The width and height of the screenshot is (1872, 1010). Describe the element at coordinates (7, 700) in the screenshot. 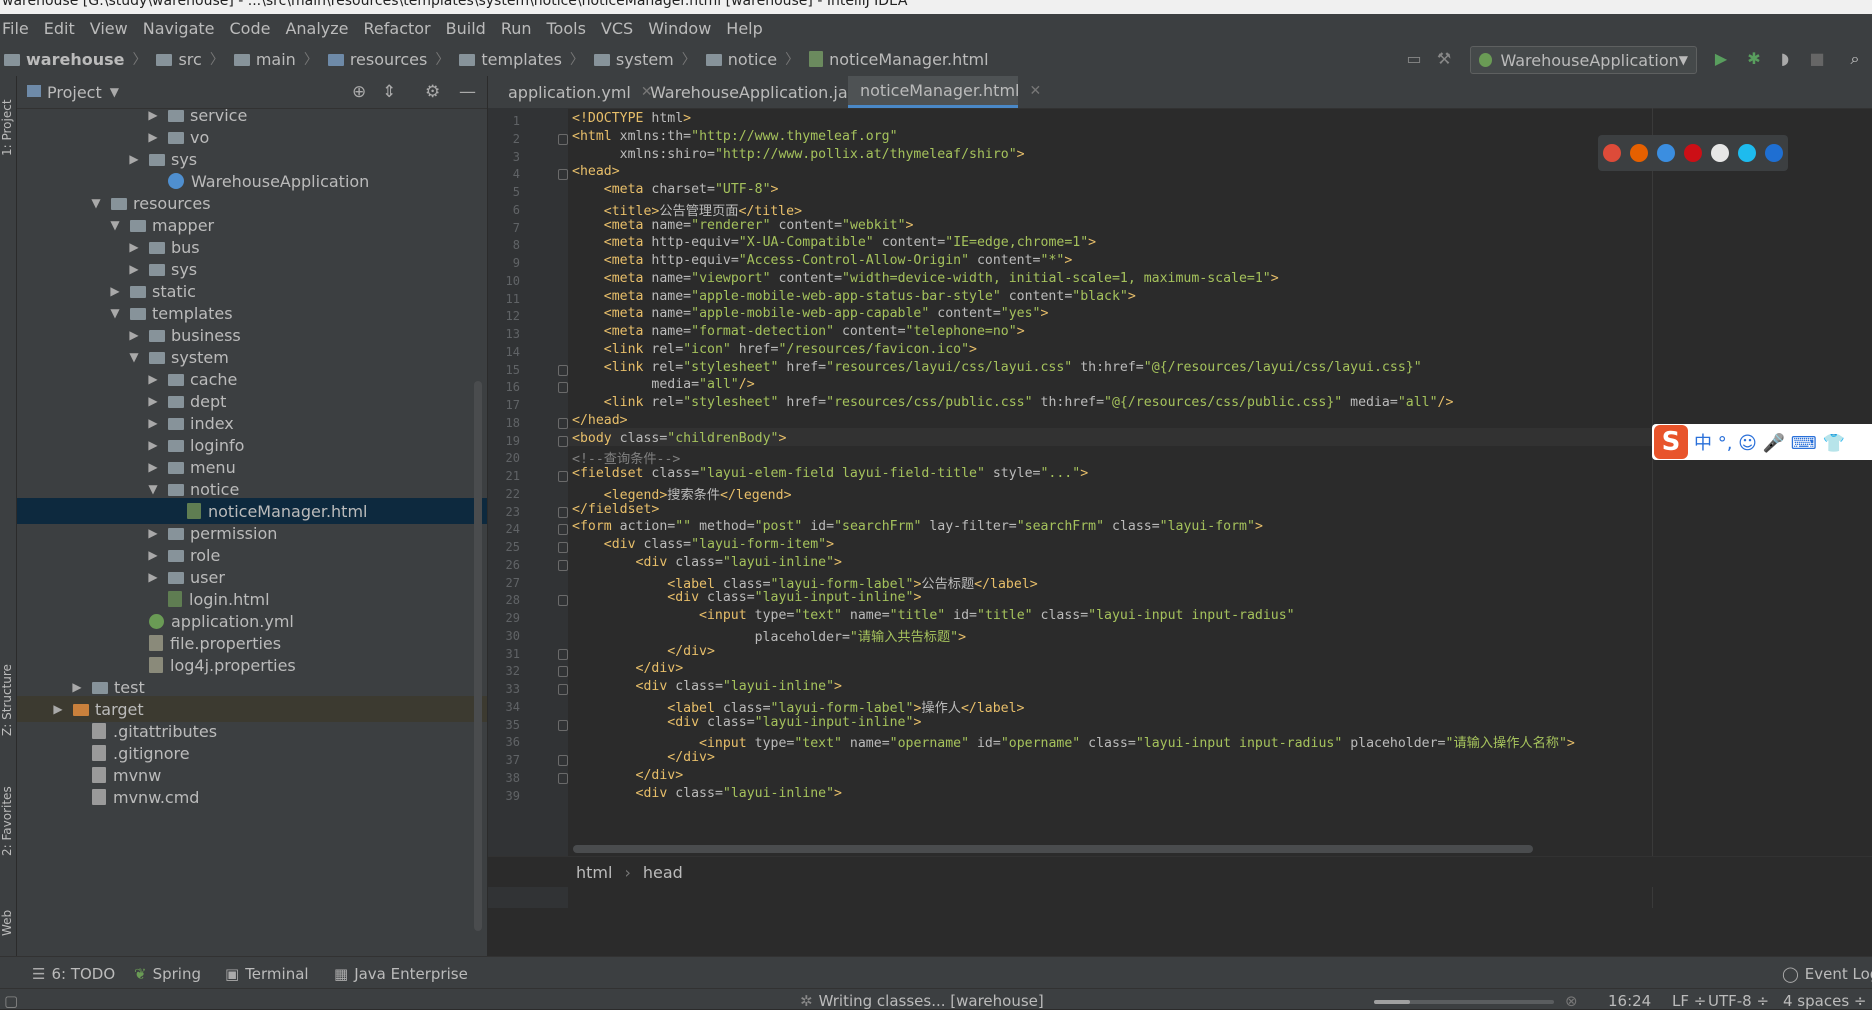

I see `structure-tool-tab: Z: Structure` at that location.